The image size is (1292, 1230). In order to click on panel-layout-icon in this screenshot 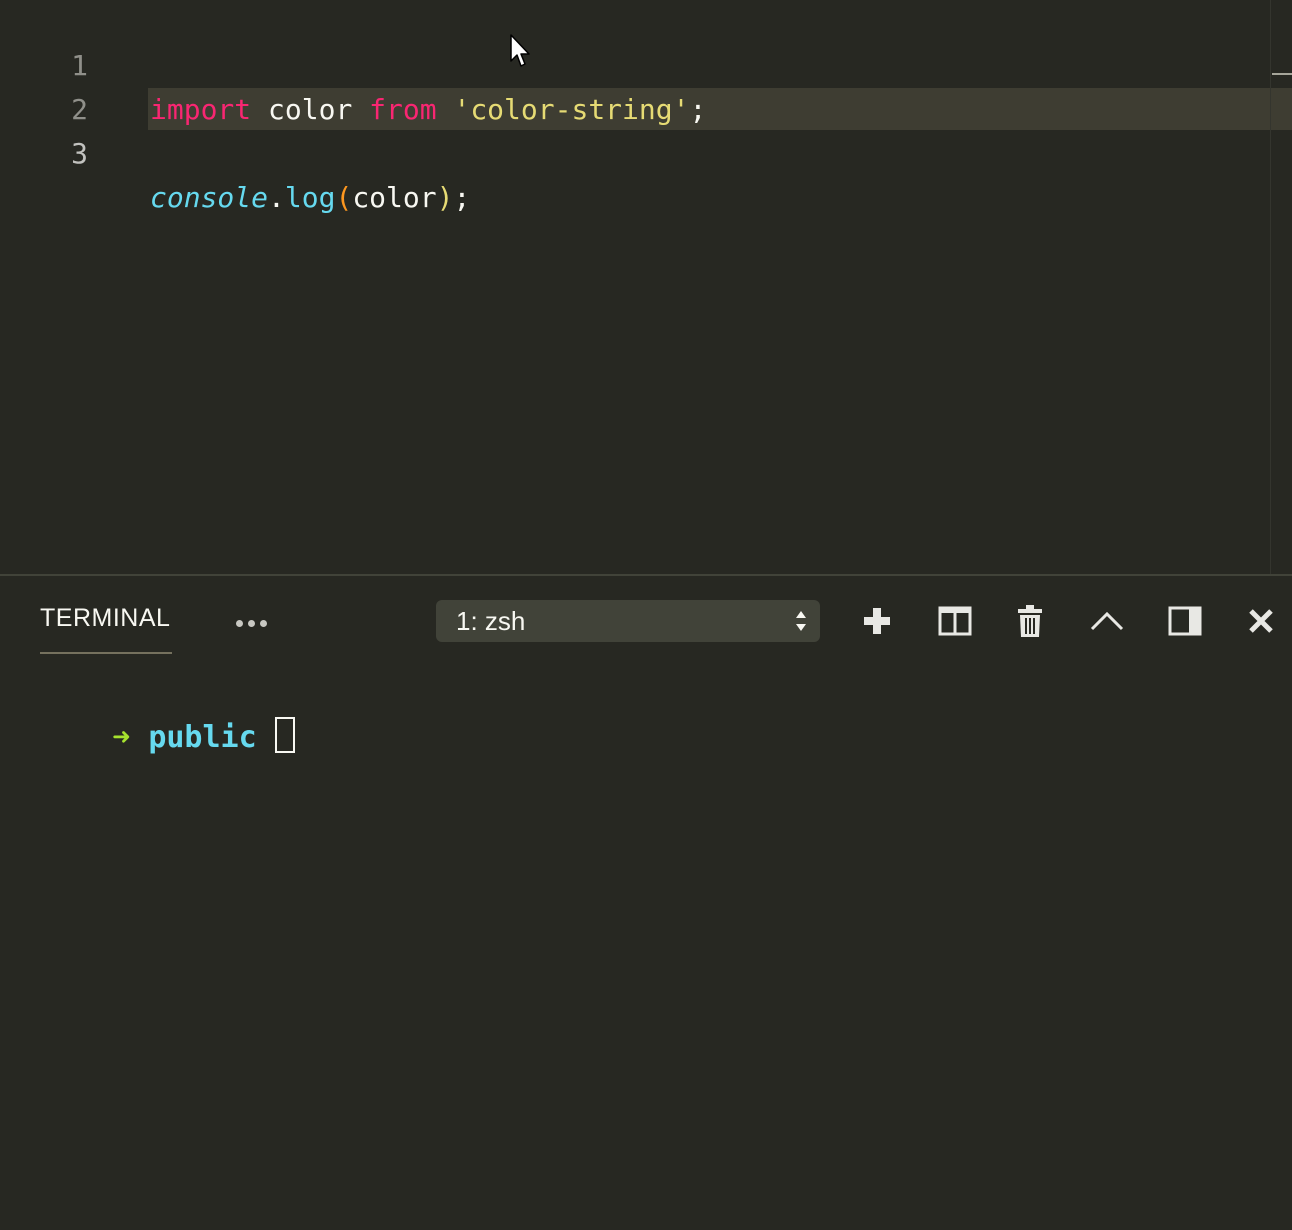, I will do `click(1185, 621)`.